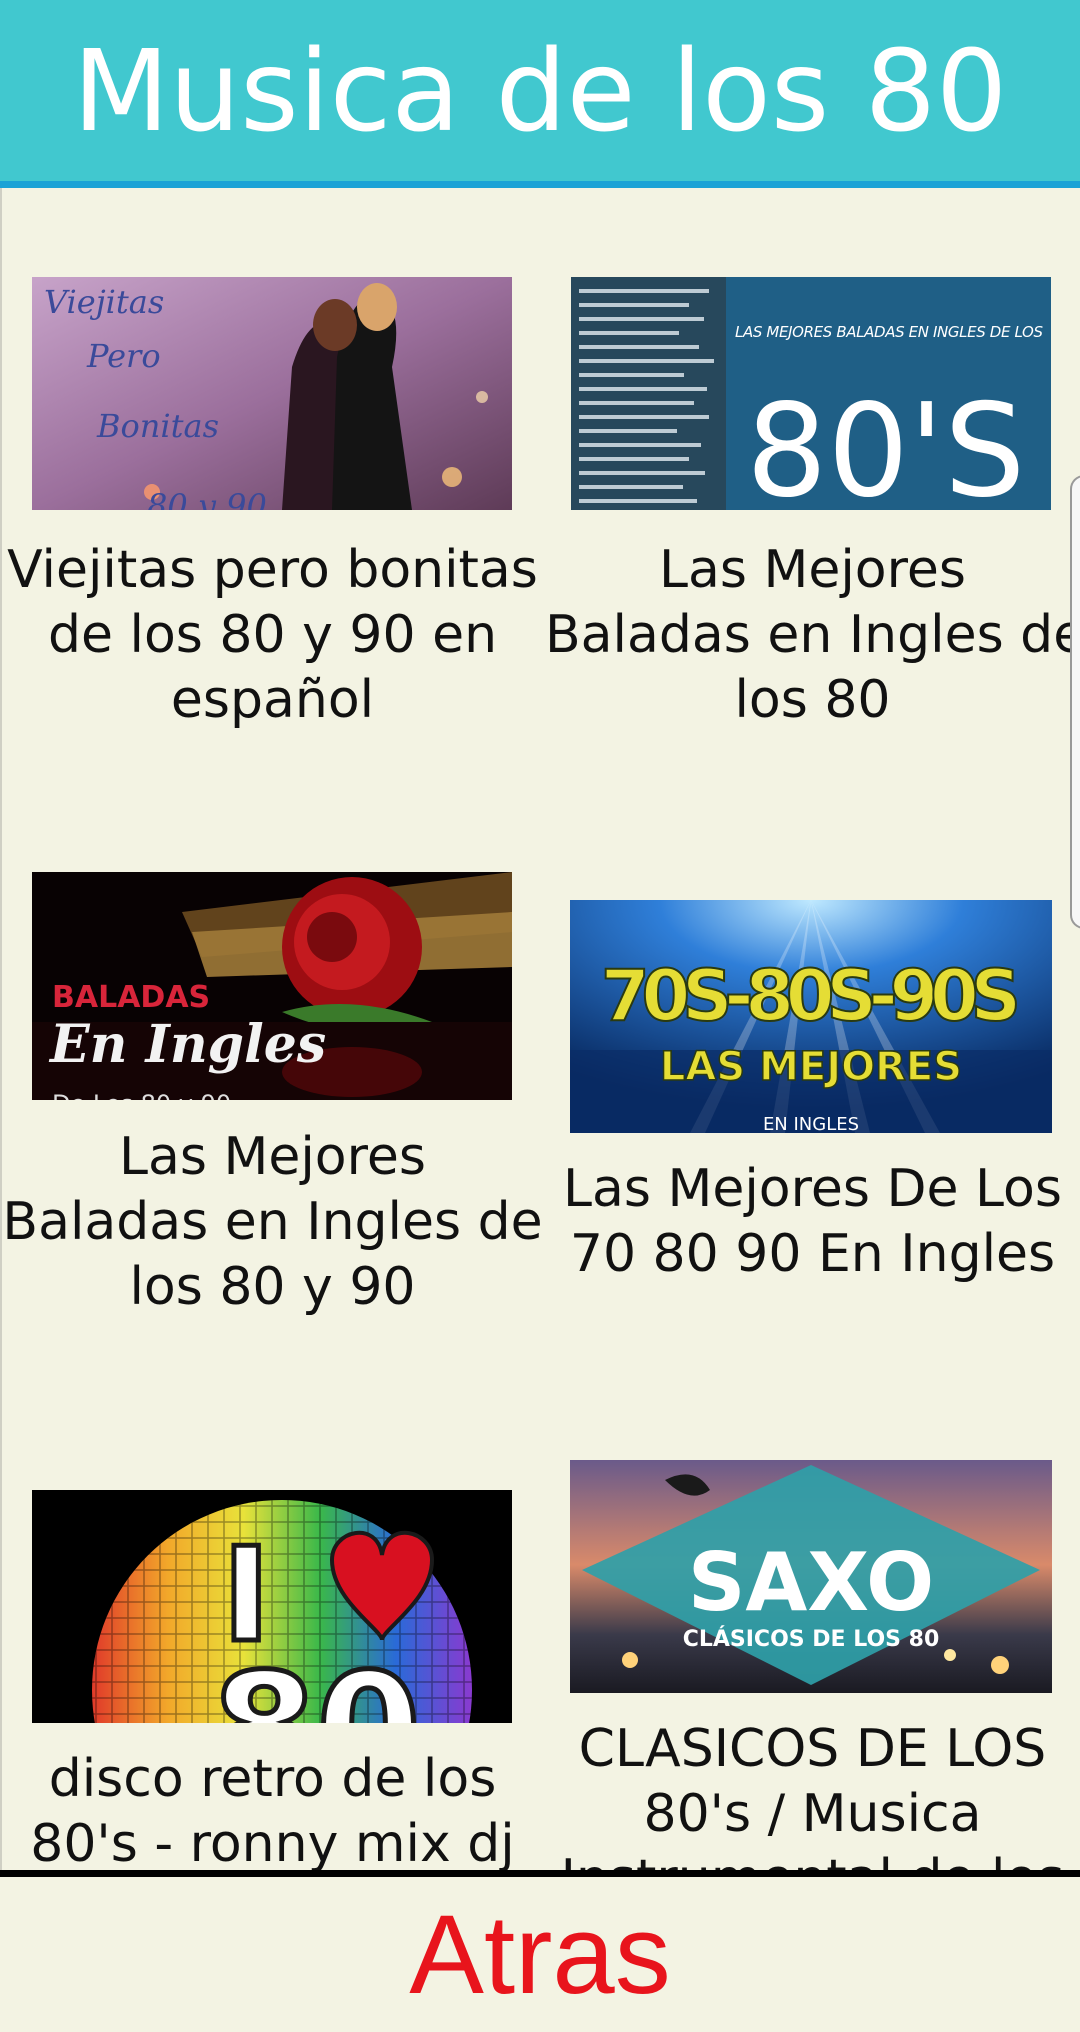 The width and height of the screenshot is (1080, 2032). I want to click on video-thumbnail: 70S-80S-90S LAS MEJORES EN INGLES, so click(811, 1016).